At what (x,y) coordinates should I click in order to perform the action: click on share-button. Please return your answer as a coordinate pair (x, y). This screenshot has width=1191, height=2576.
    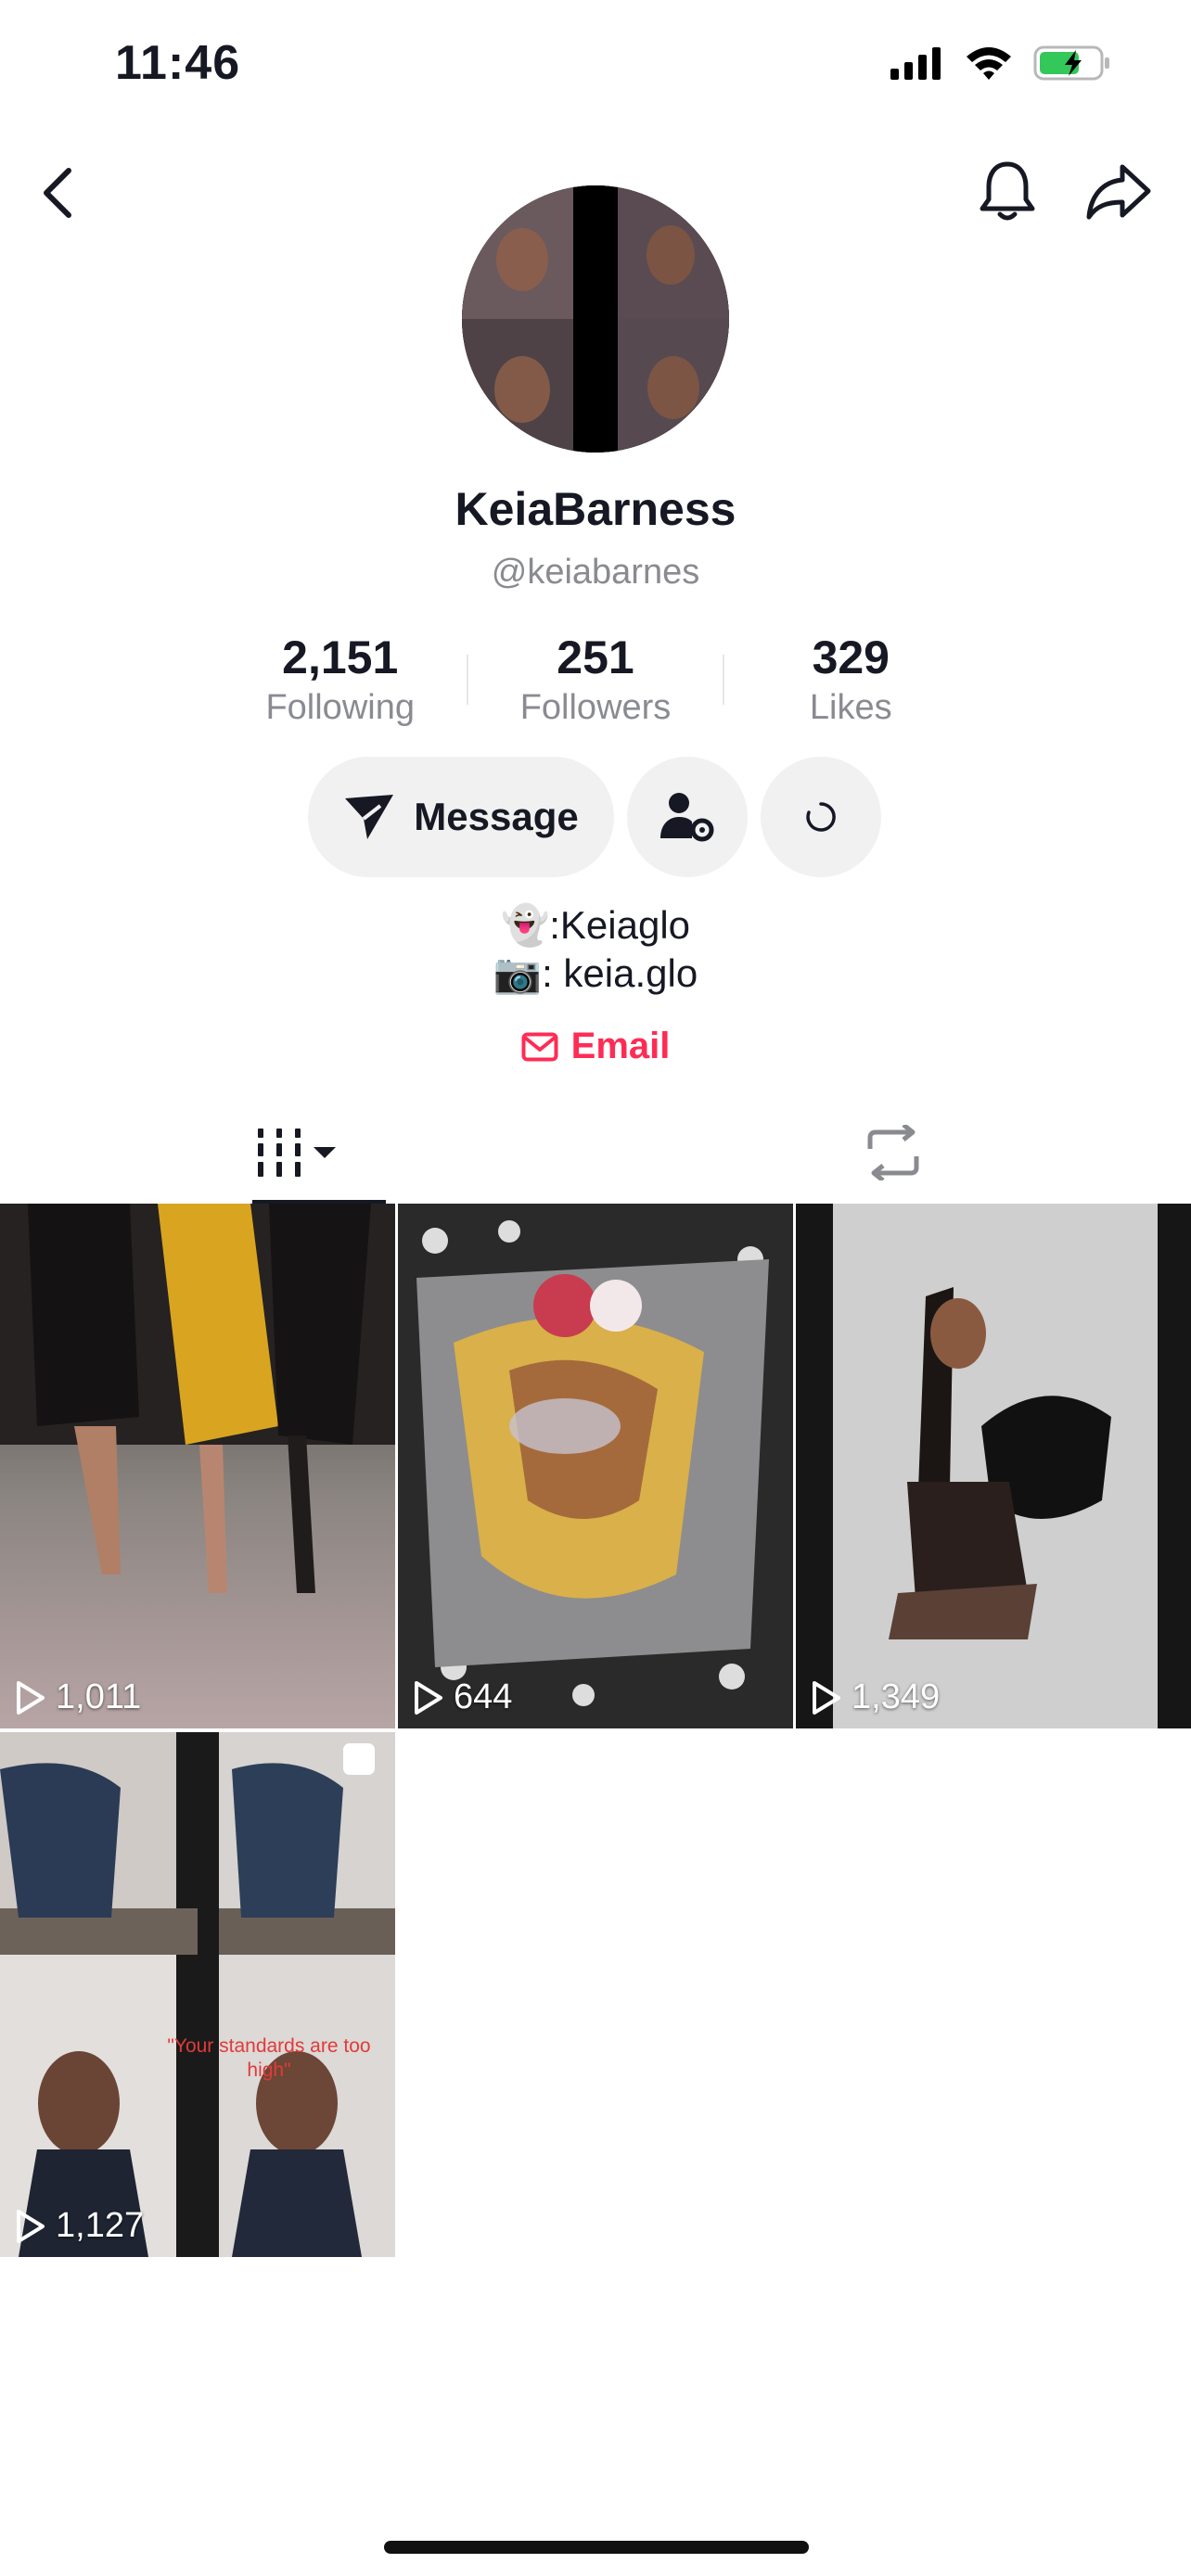
    Looking at the image, I should click on (1118, 191).